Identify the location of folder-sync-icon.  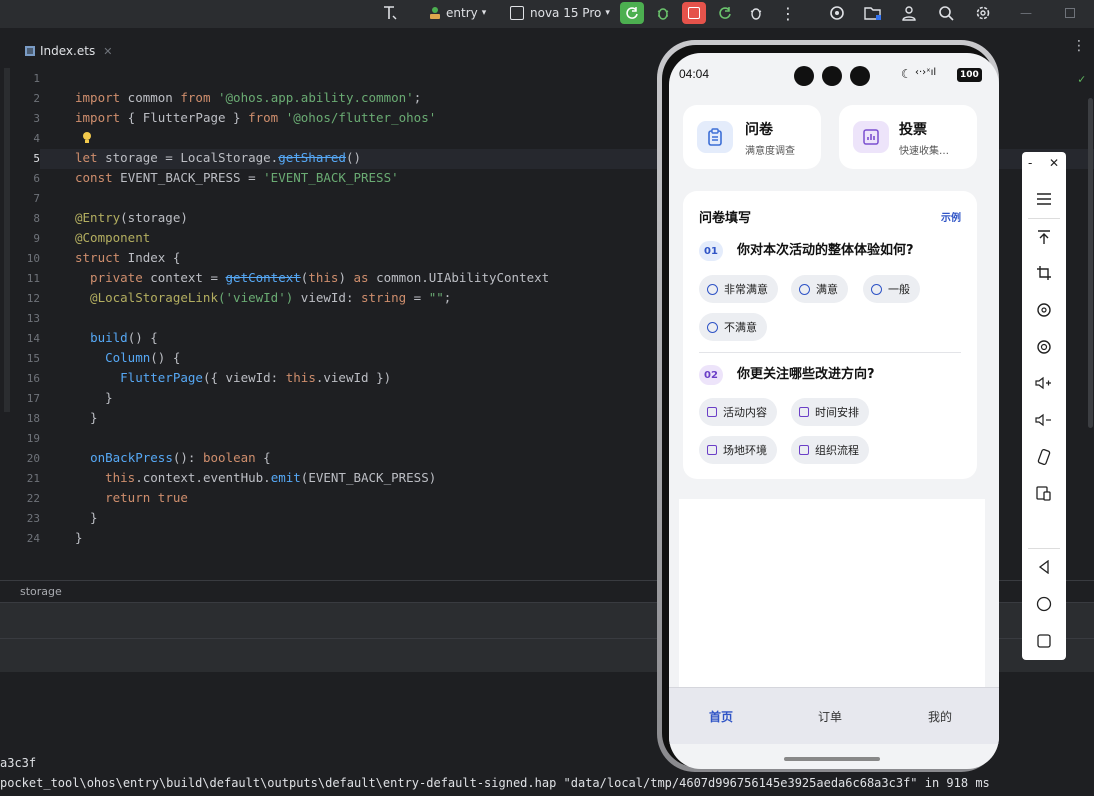
(873, 13).